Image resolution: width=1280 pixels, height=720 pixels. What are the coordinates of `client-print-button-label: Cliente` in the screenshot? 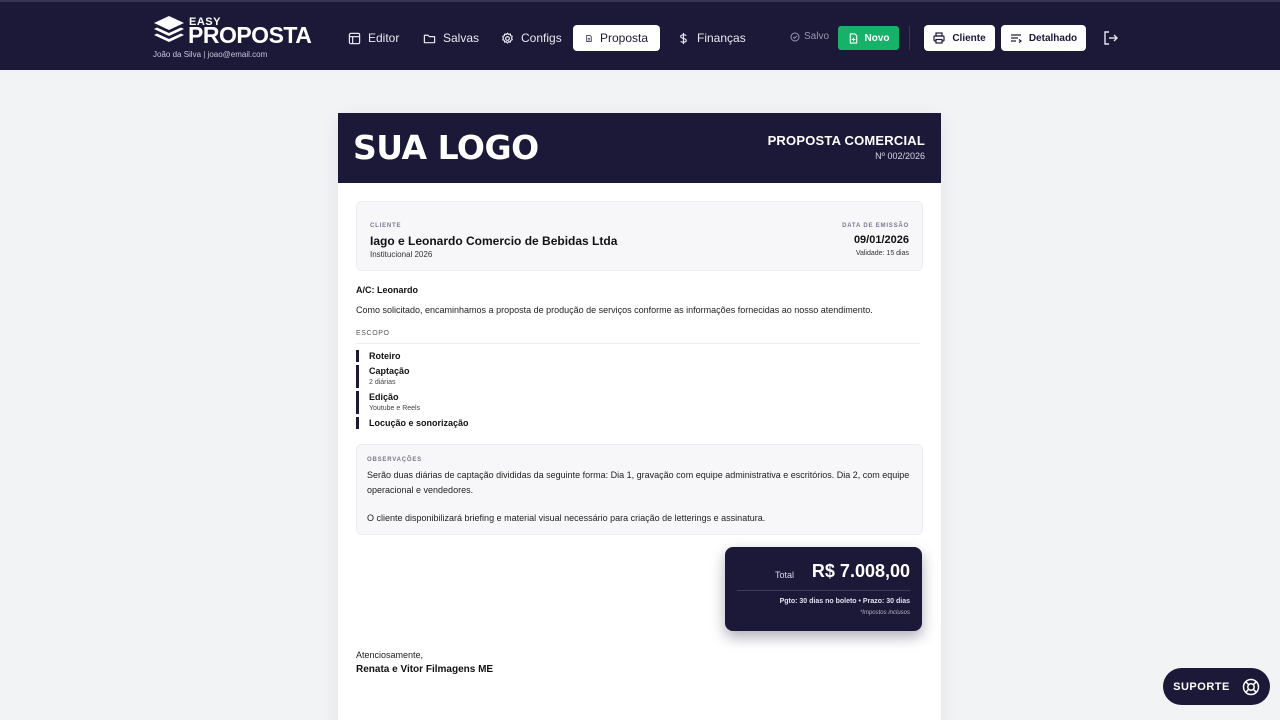 It's located at (969, 38).